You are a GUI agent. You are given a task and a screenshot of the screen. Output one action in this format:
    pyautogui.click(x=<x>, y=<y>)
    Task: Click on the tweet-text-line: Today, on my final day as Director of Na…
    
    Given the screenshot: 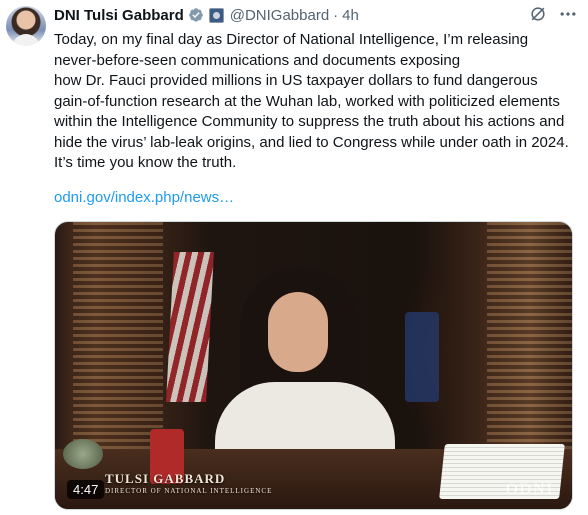 What is the action you would take?
    pyautogui.click(x=291, y=39)
    